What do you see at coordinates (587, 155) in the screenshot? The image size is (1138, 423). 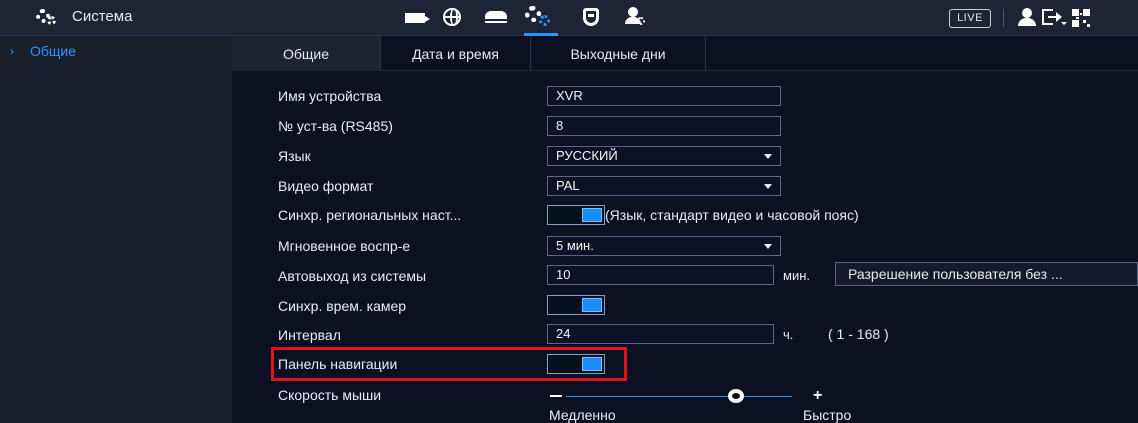 I see `language-value: РУССКИЙ` at bounding box center [587, 155].